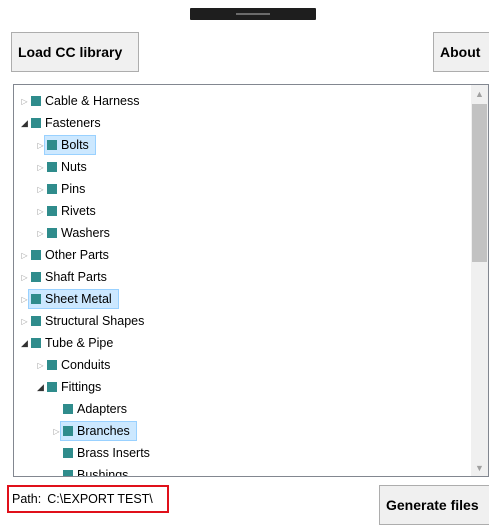 The image size is (489, 525). I want to click on tree-item-label: Washers, so click(85, 233).